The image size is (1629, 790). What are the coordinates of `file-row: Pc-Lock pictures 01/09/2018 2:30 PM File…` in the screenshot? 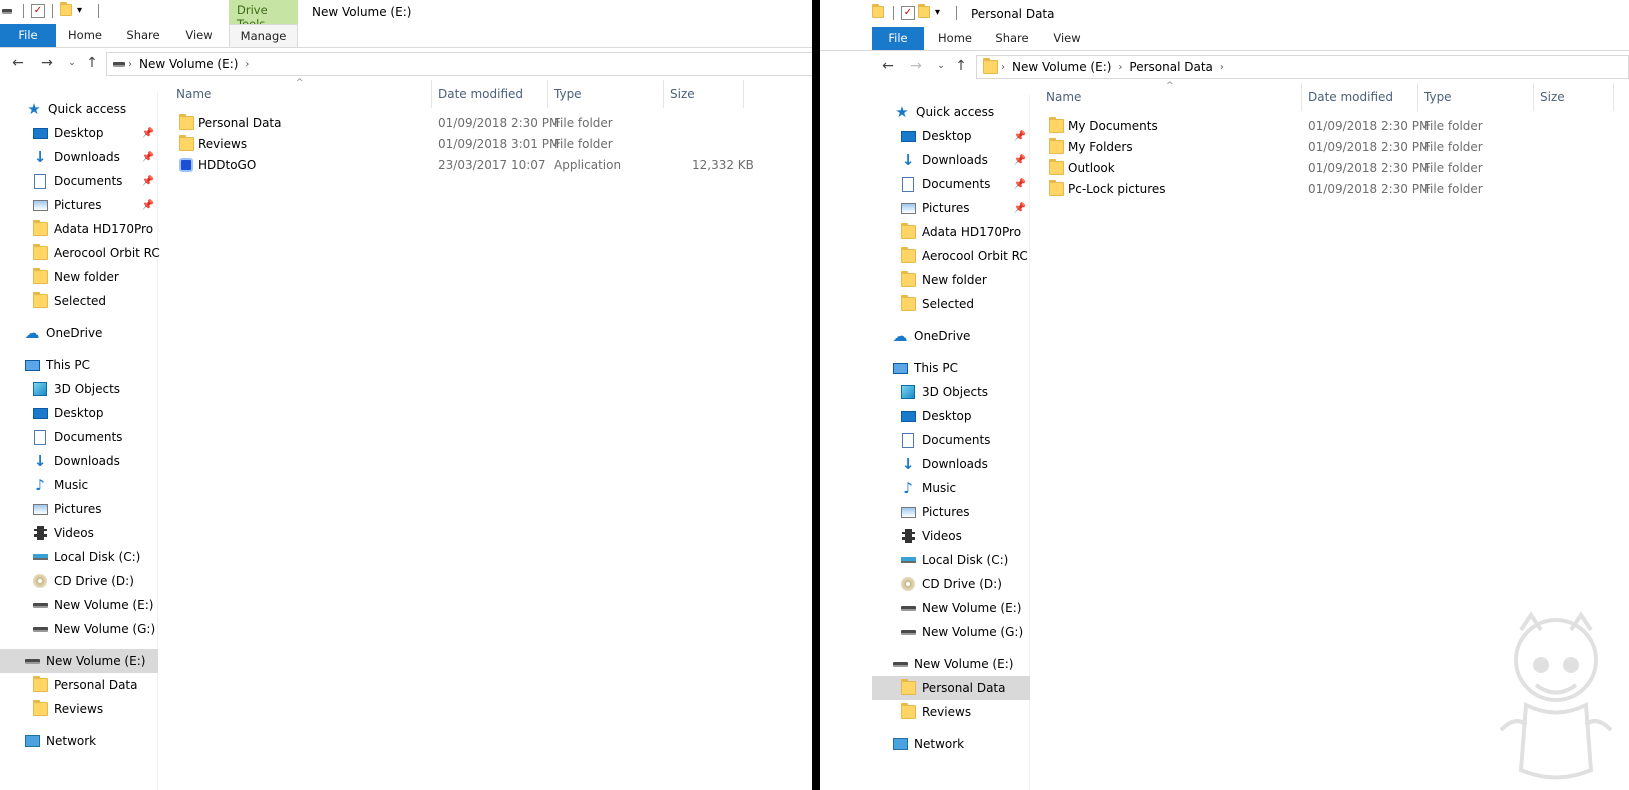 It's located at (1320, 188).